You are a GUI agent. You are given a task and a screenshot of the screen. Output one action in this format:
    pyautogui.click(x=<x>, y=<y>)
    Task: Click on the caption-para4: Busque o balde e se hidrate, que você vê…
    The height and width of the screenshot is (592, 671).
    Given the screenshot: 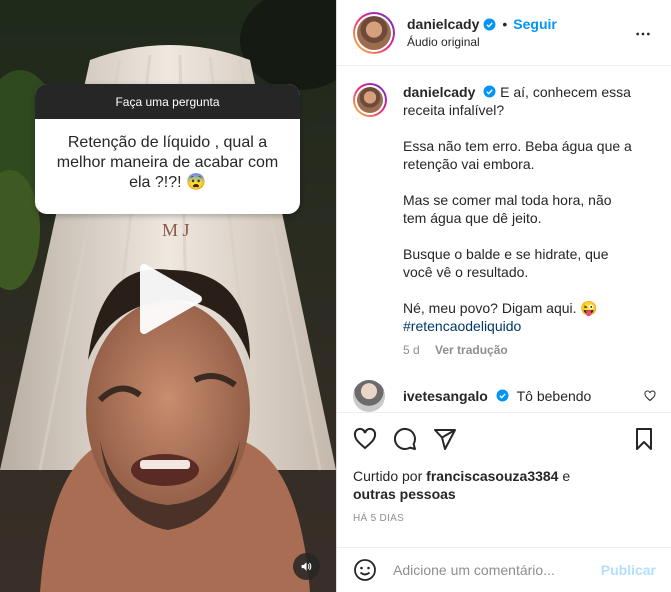 What is the action you would take?
    pyautogui.click(x=506, y=263)
    